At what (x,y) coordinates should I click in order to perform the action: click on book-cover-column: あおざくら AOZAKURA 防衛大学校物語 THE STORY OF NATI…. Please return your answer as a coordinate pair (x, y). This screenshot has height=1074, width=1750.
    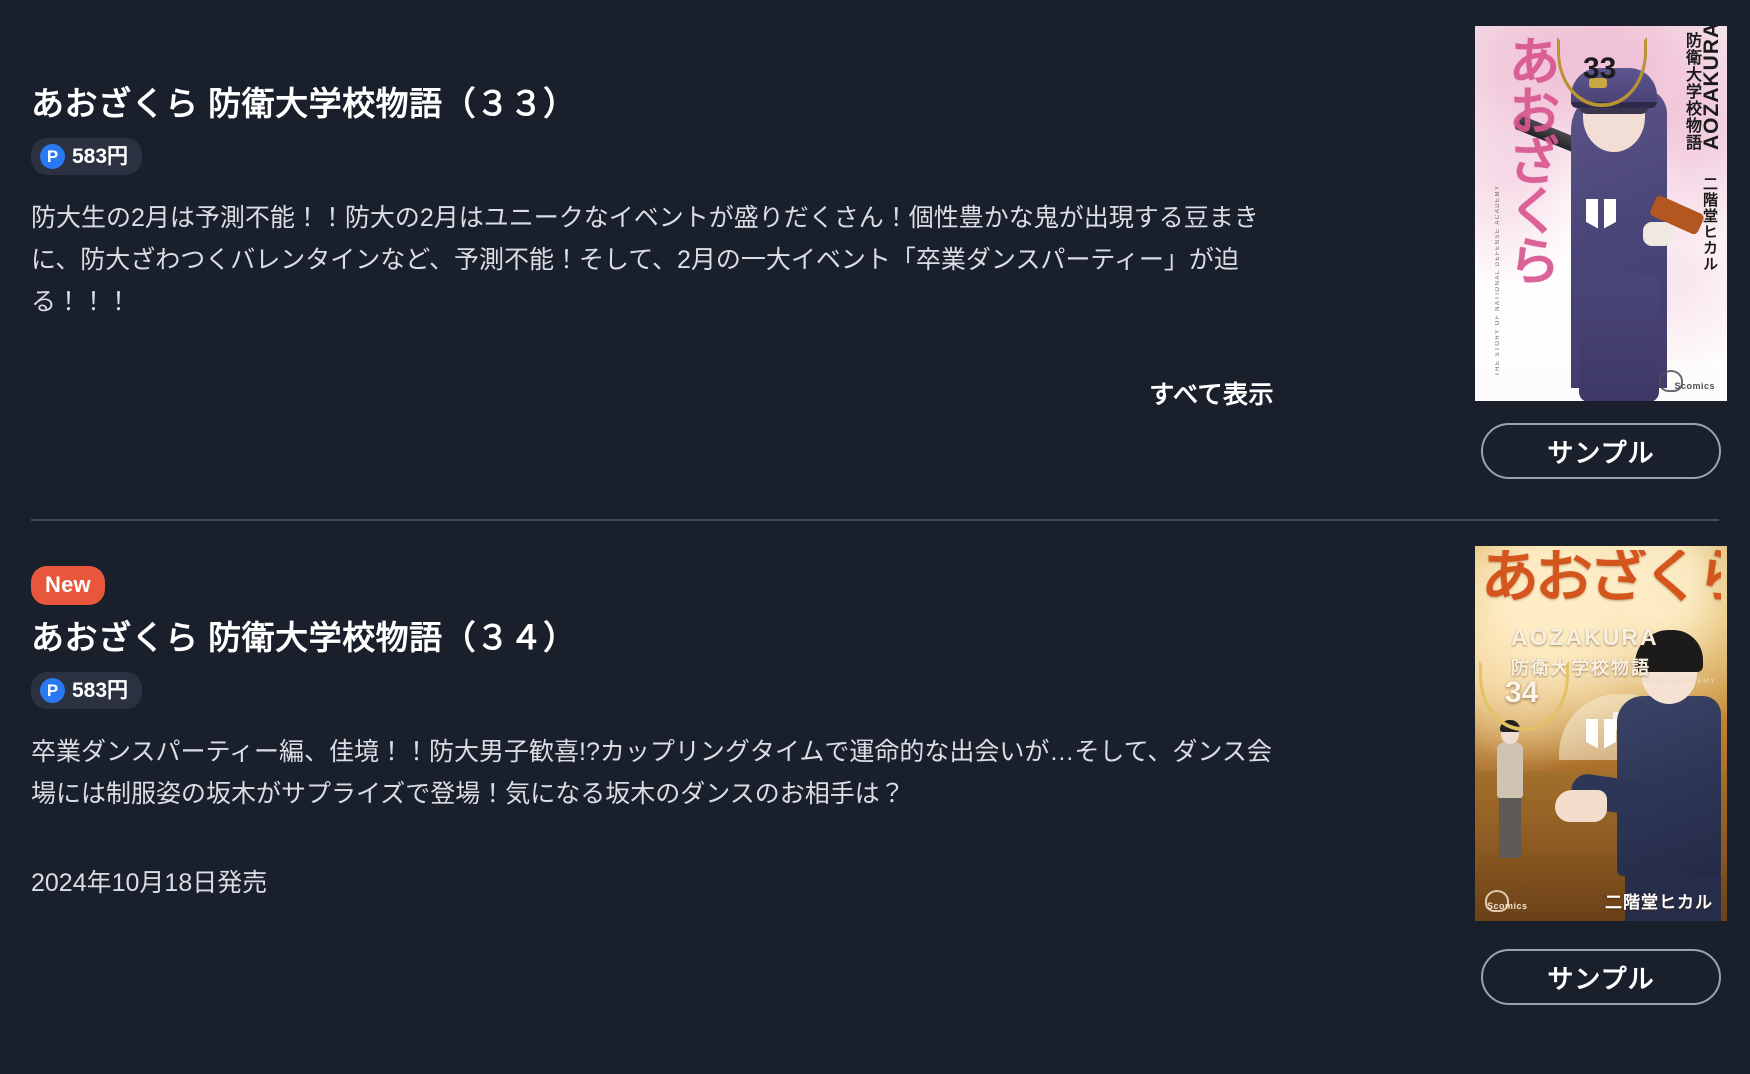
    Looking at the image, I should click on (1612, 762).